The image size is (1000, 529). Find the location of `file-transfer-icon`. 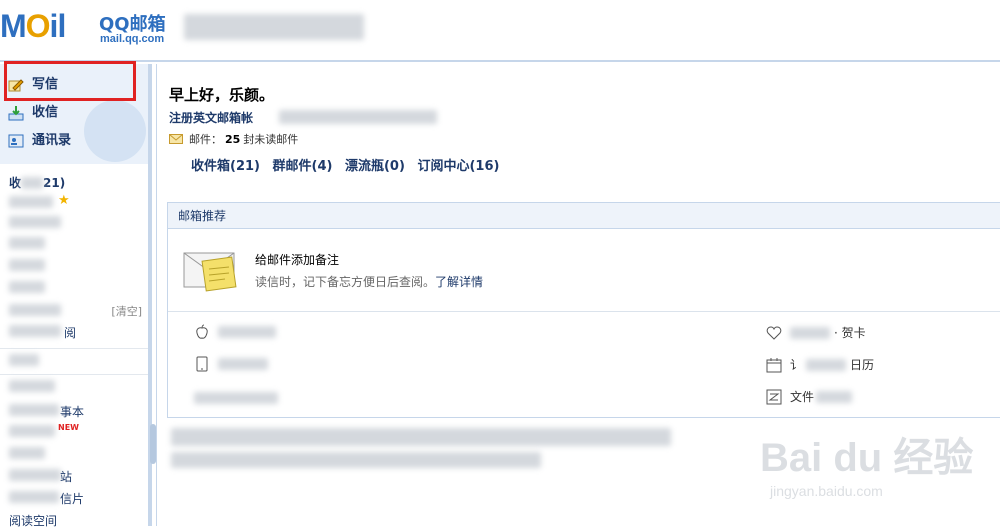

file-transfer-icon is located at coordinates (774, 397).